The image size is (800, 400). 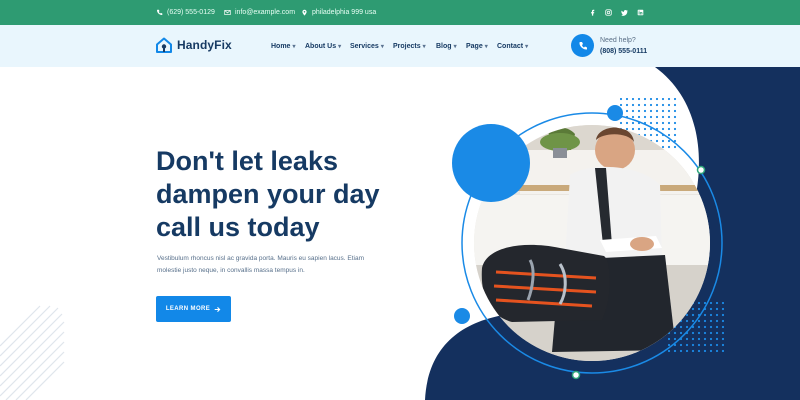 What do you see at coordinates (623, 51) in the screenshot?
I see `help-phone-number: (808) 555-0111` at bounding box center [623, 51].